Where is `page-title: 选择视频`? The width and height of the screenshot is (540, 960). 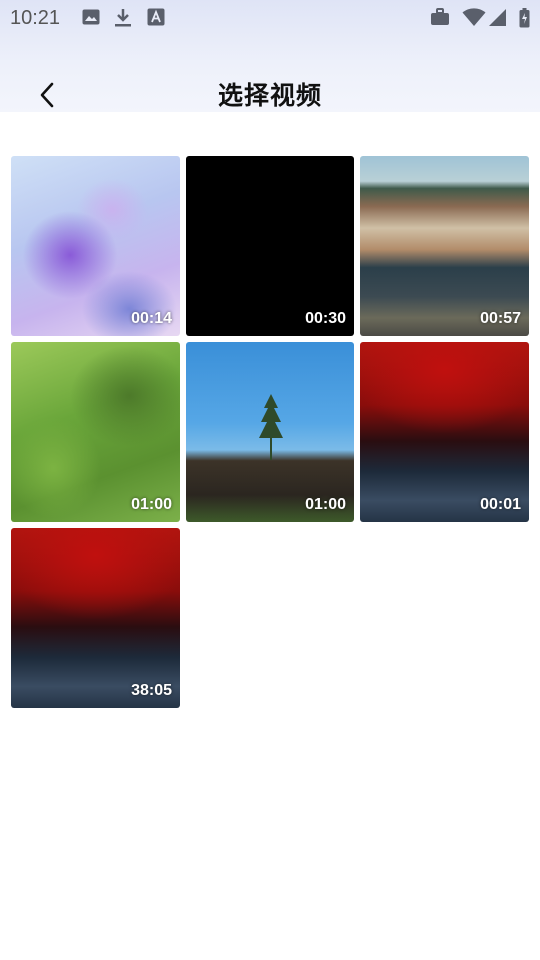 page-title: 选择视频 is located at coordinates (269, 95).